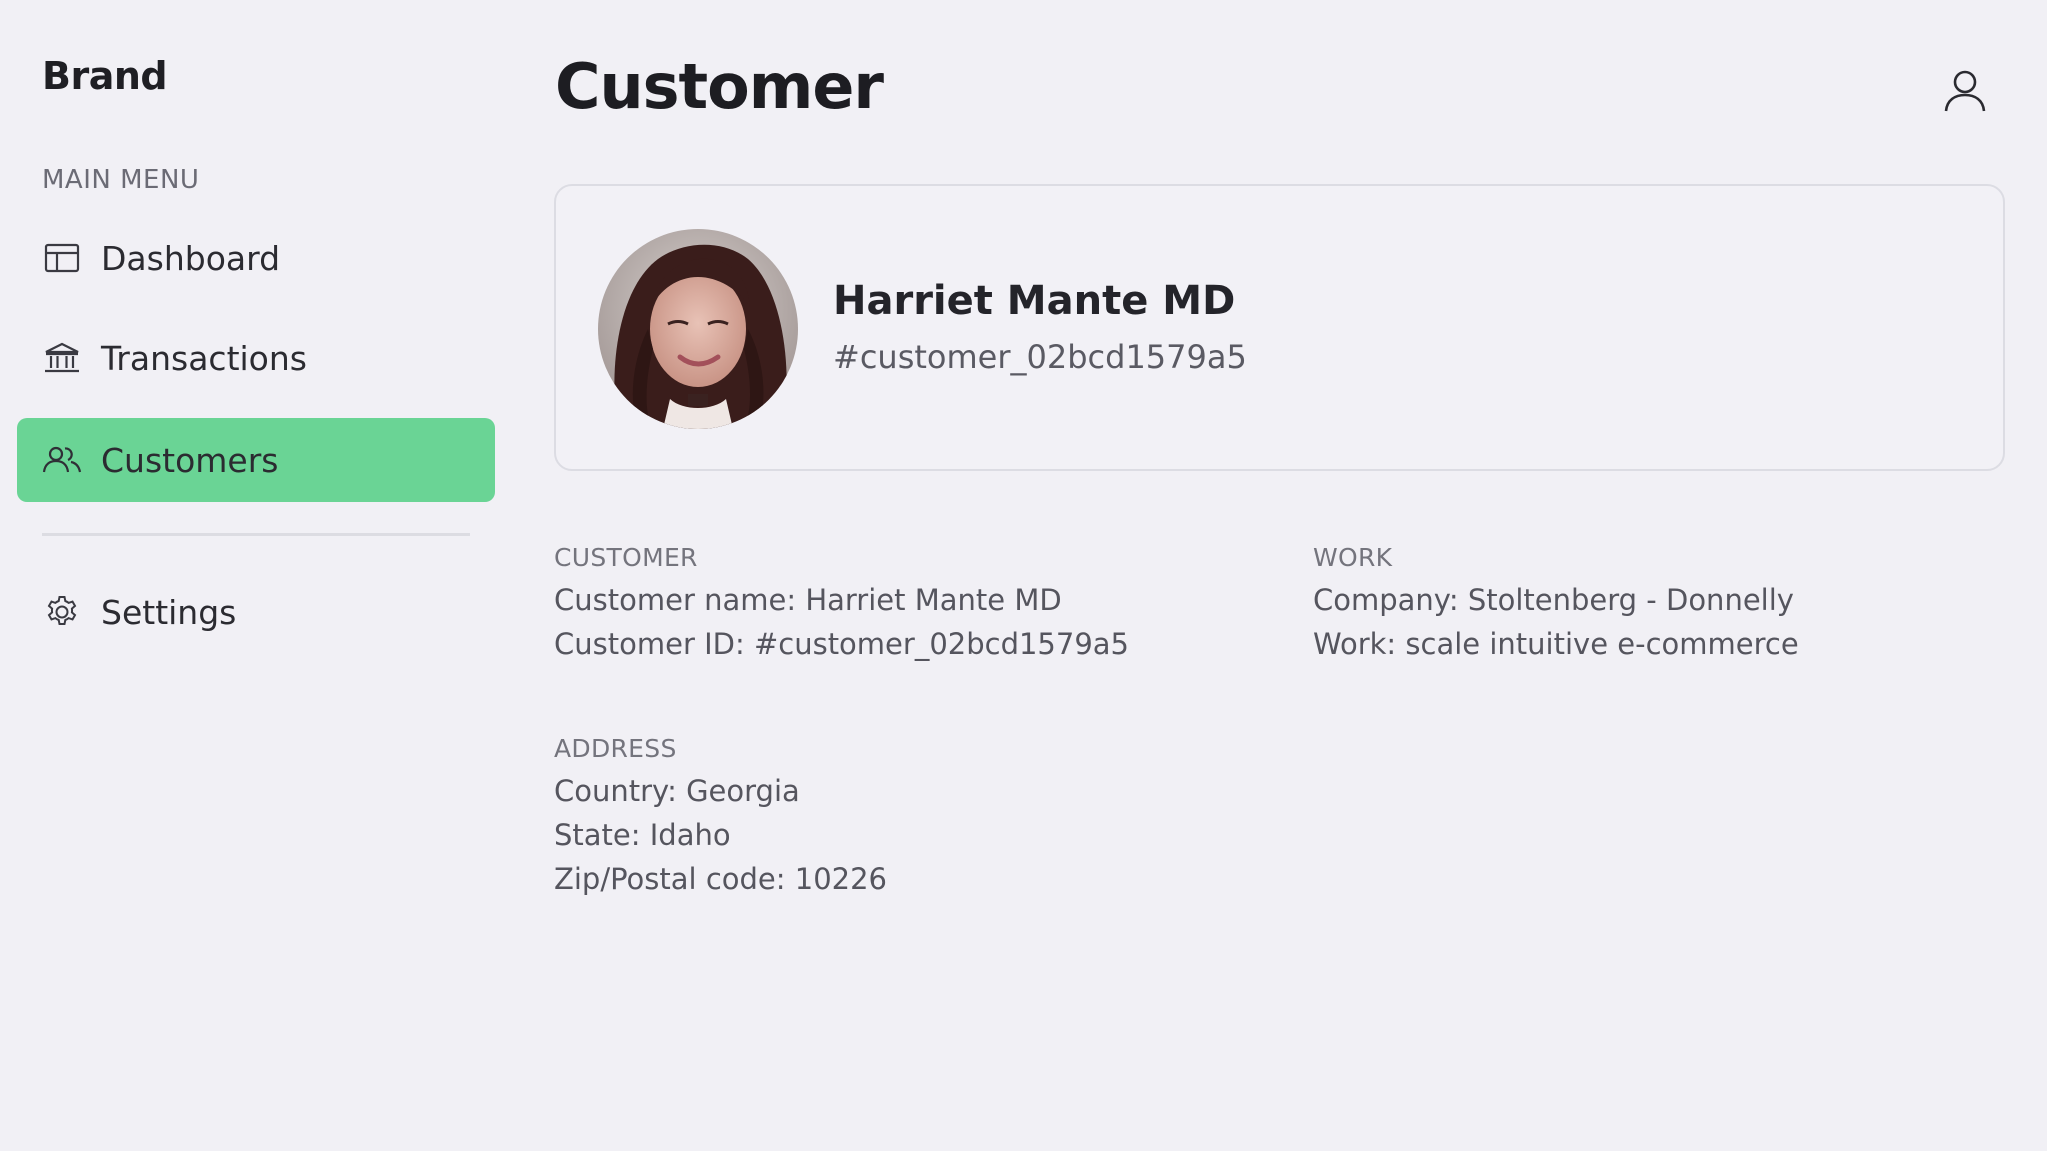  Describe the element at coordinates (105, 76) in the screenshot. I see `brand-logo: Brand` at that location.